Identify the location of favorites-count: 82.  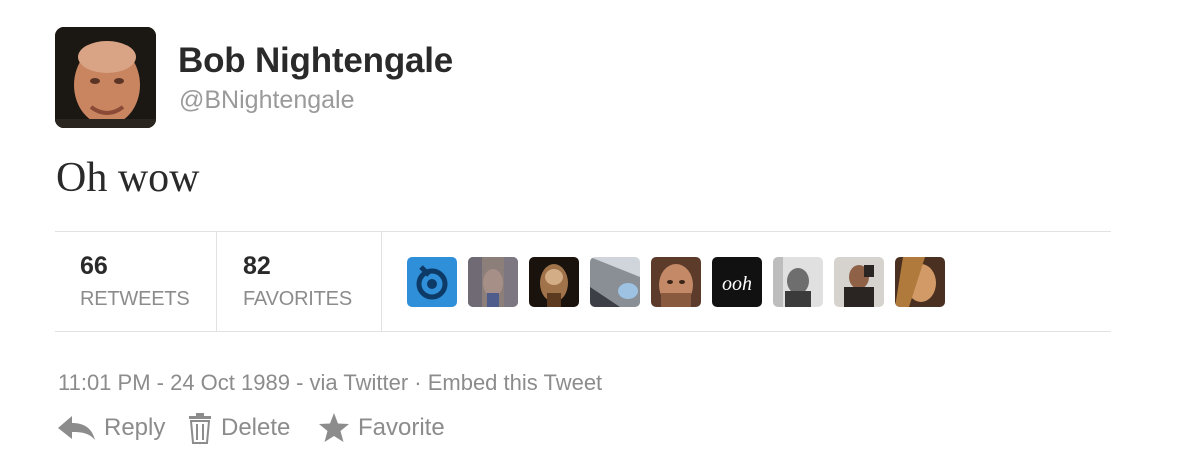
(257, 266).